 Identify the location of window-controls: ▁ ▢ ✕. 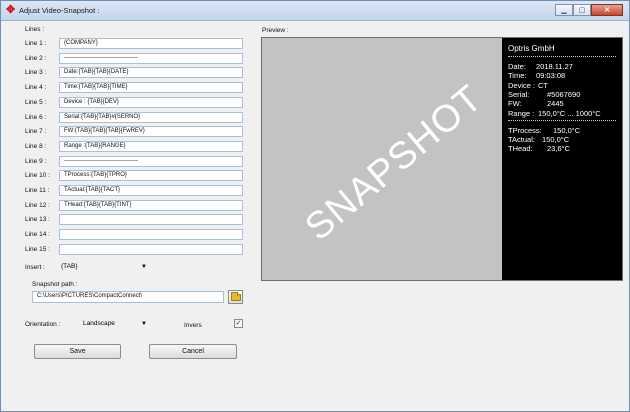
(589, 10).